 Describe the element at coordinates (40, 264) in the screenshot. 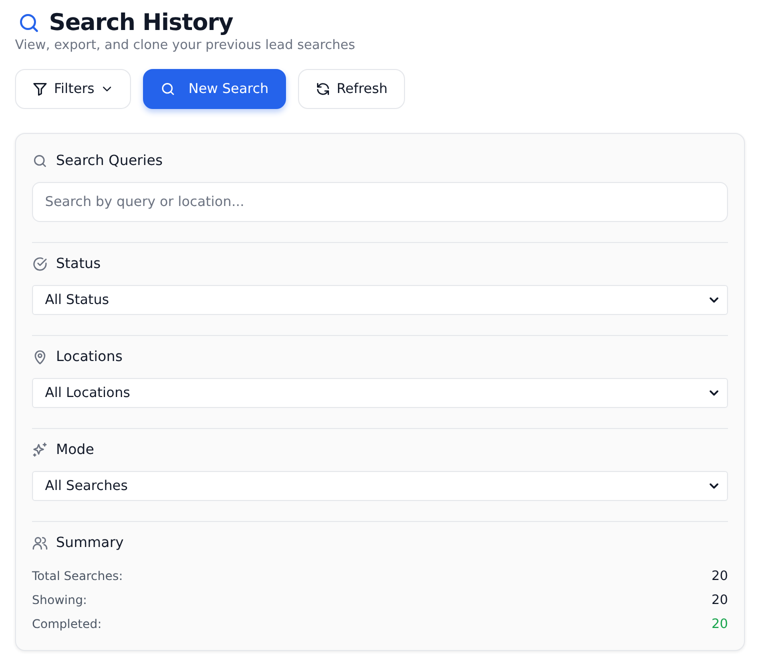

I see `check-circle-icon` at that location.